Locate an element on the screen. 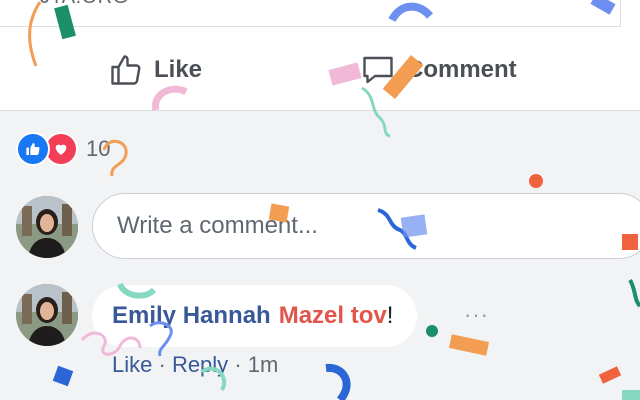 This screenshot has height=400, width=640. current-user-avatar is located at coordinates (47, 227).